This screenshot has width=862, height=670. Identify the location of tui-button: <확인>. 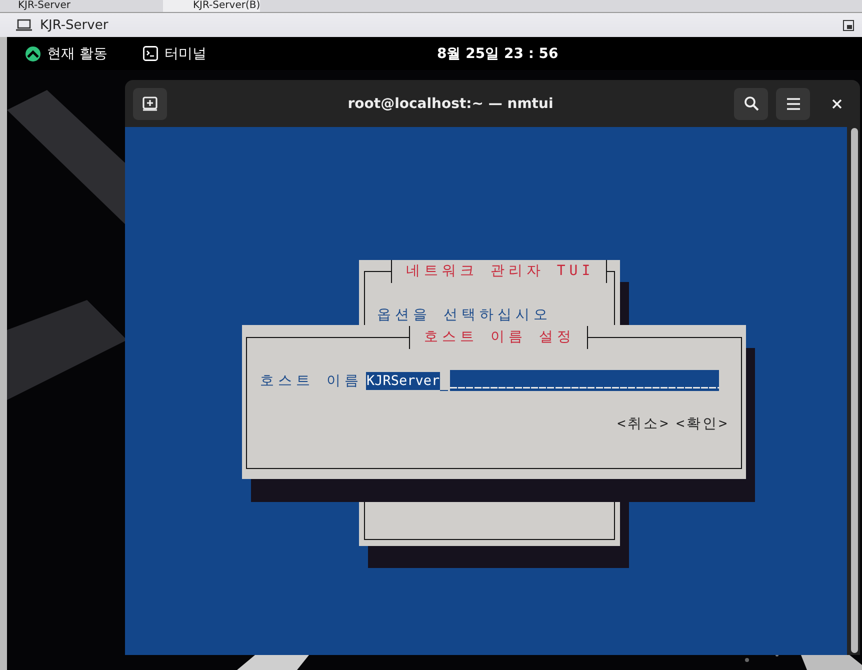
(702, 424).